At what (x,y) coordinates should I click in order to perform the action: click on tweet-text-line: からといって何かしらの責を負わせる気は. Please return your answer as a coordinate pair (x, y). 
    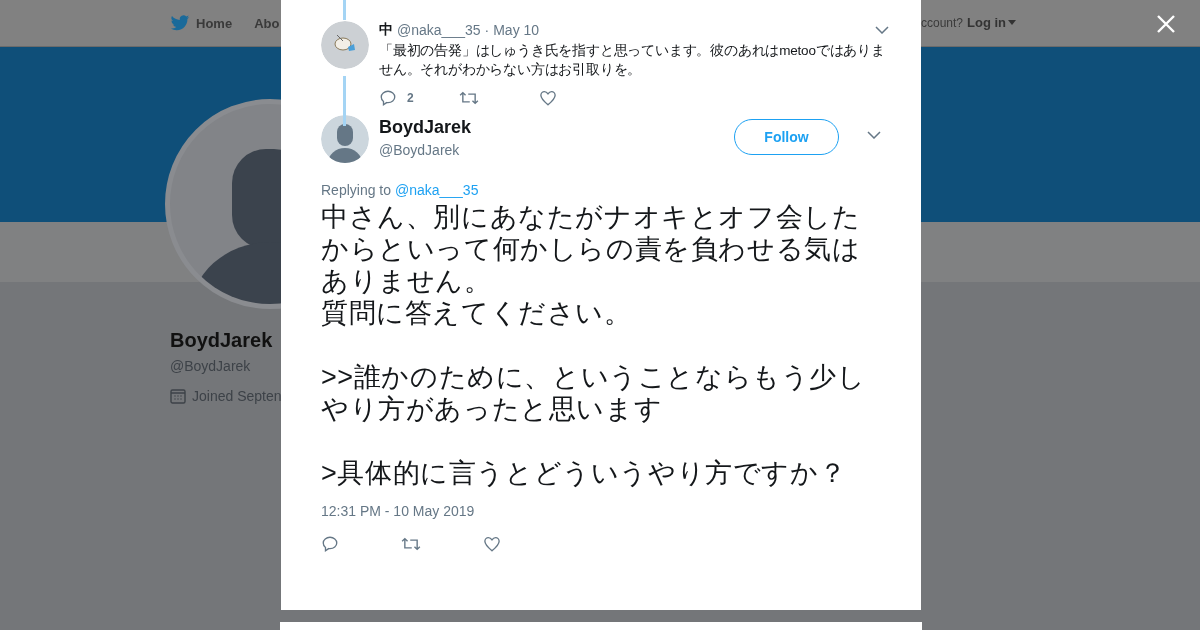
    Looking at the image, I should click on (591, 249).